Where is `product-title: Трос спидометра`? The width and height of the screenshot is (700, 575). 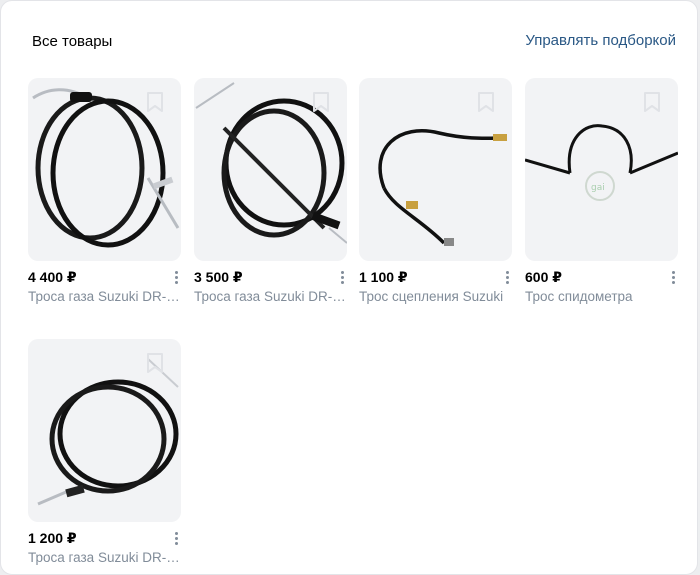
product-title: Трос спидометра is located at coordinates (601, 296).